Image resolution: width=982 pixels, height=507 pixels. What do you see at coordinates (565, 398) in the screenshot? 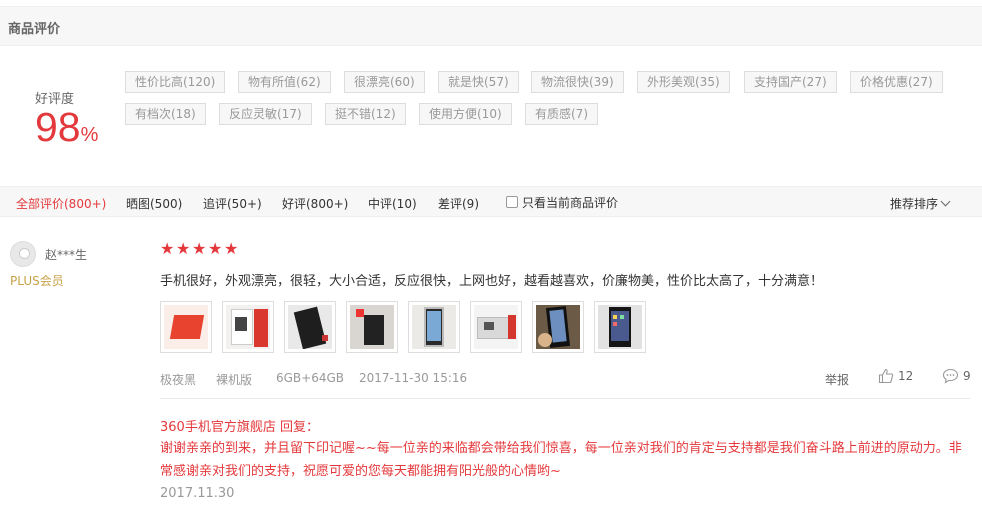
I see `divider` at bounding box center [565, 398].